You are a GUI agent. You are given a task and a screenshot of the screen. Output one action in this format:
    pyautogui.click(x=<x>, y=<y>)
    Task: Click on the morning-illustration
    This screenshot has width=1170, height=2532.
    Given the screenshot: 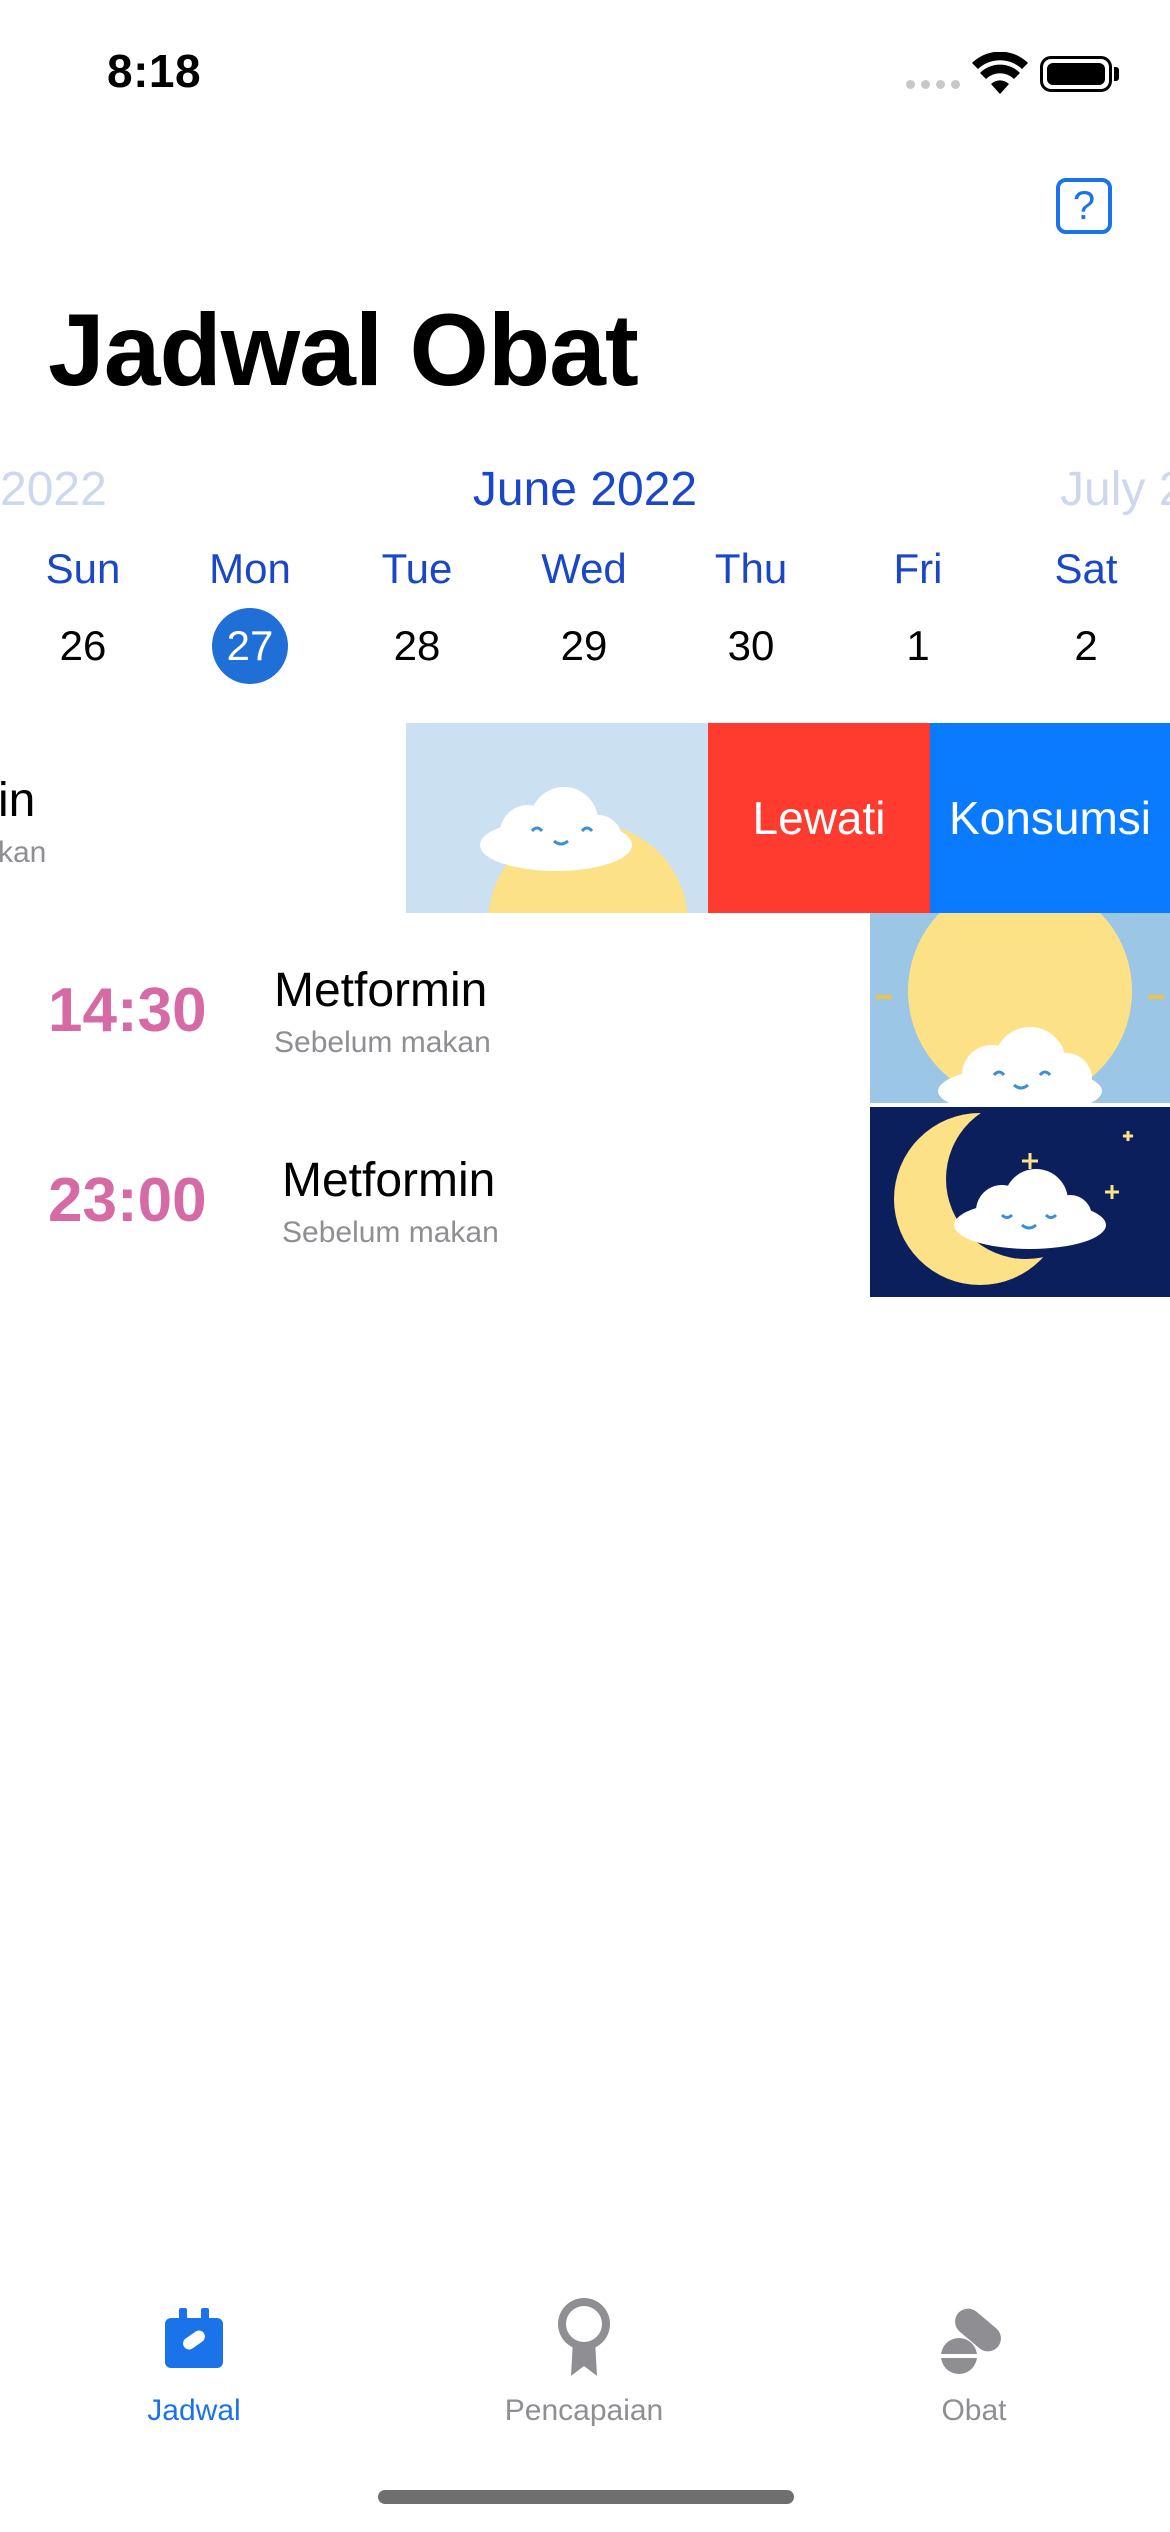 What is the action you would take?
    pyautogui.click(x=557, y=818)
    